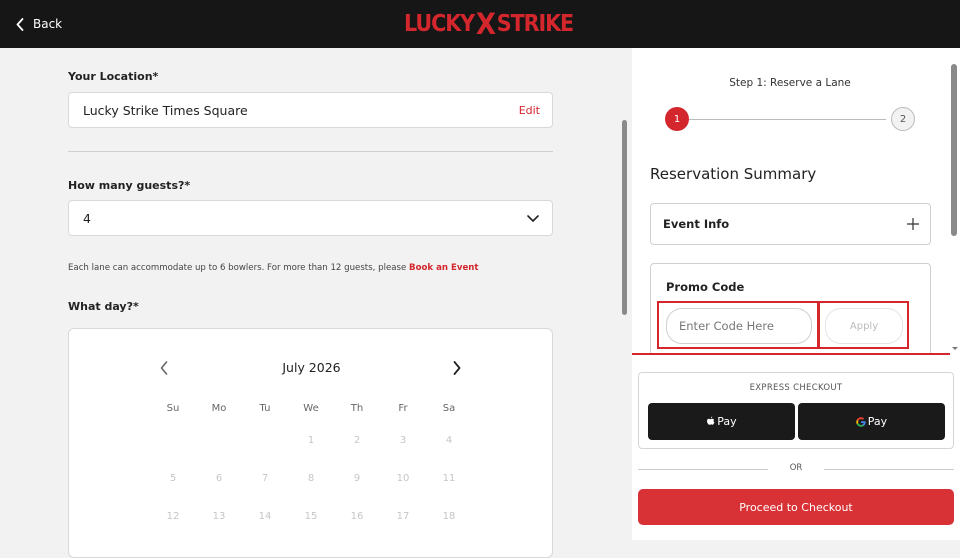  I want to click on back-label: Back, so click(48, 24).